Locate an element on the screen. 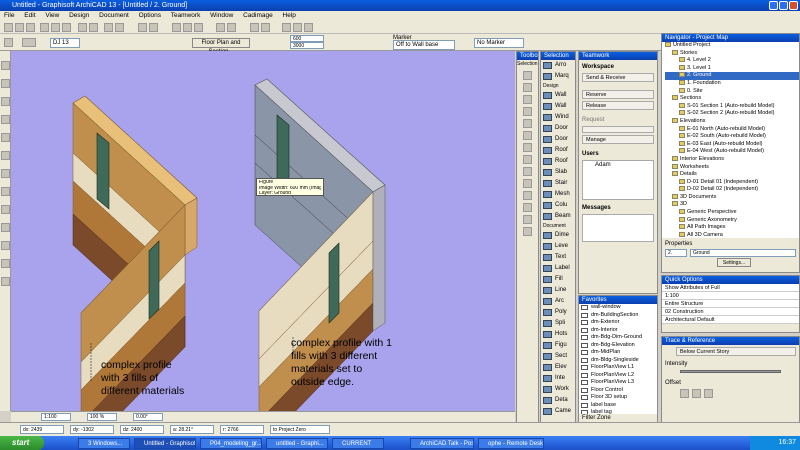  project-map-item: 3D is located at coordinates (732, 205).